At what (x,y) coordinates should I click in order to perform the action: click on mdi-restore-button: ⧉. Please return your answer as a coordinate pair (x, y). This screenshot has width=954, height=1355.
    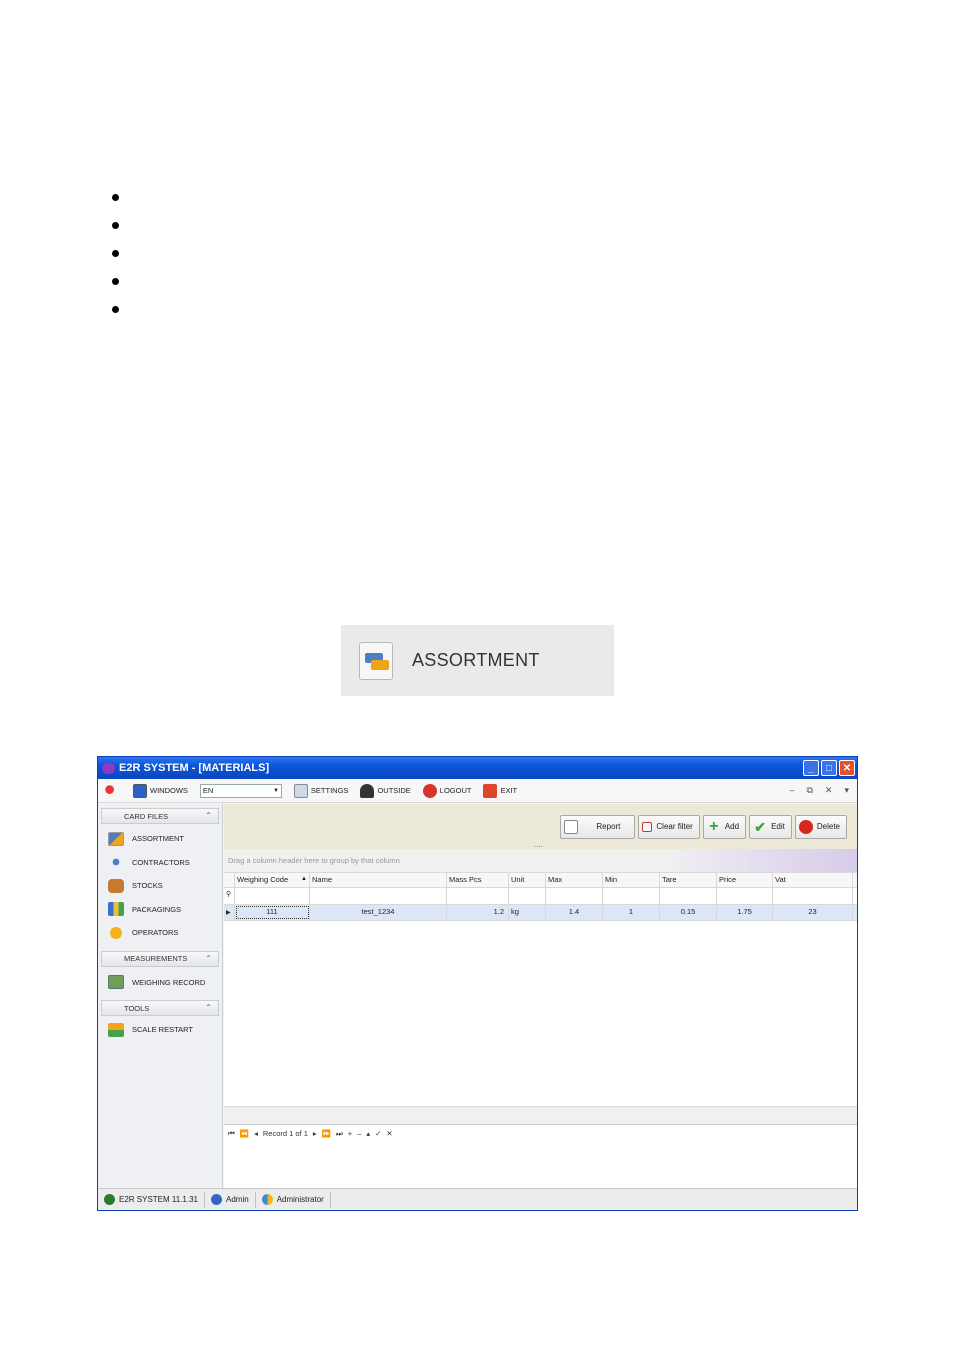
    Looking at the image, I should click on (809, 790).